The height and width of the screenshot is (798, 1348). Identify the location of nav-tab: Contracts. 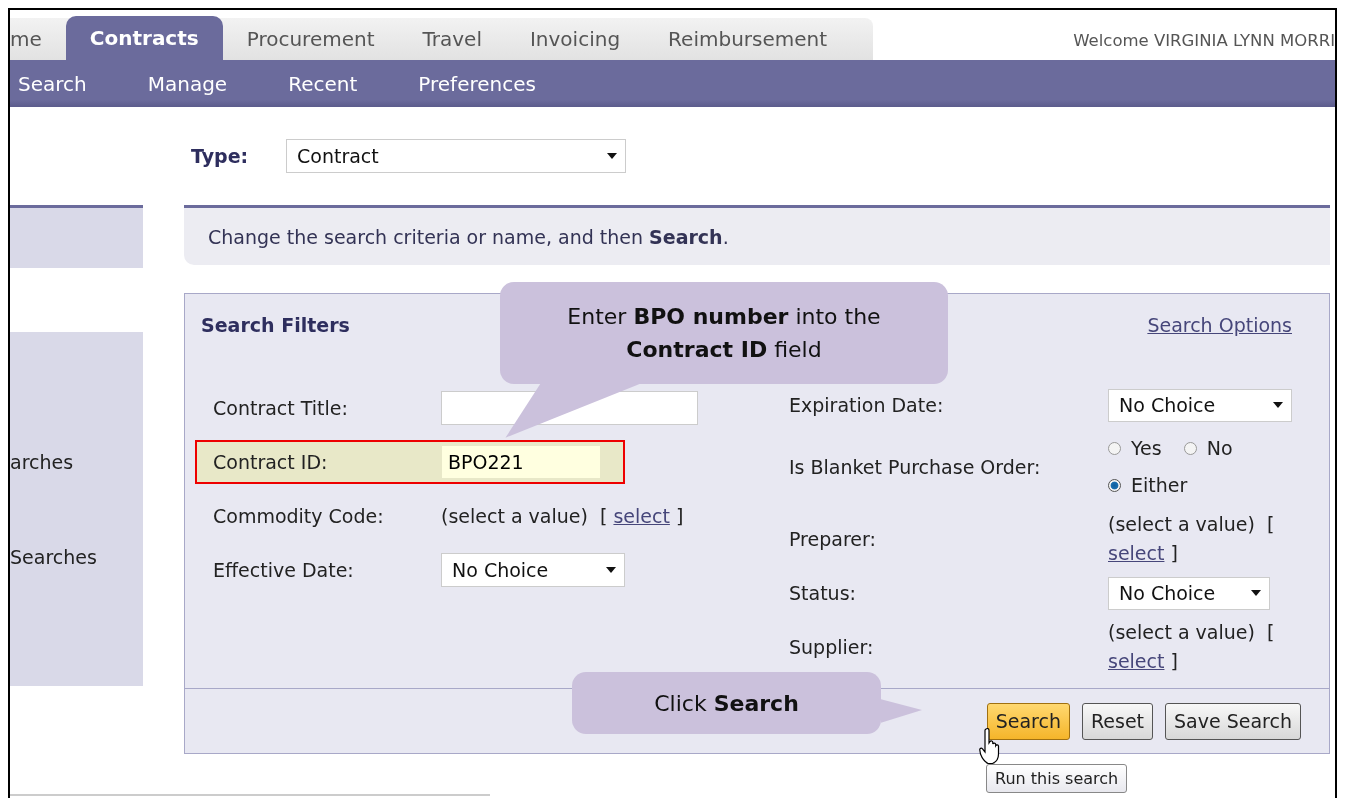
(144, 38).